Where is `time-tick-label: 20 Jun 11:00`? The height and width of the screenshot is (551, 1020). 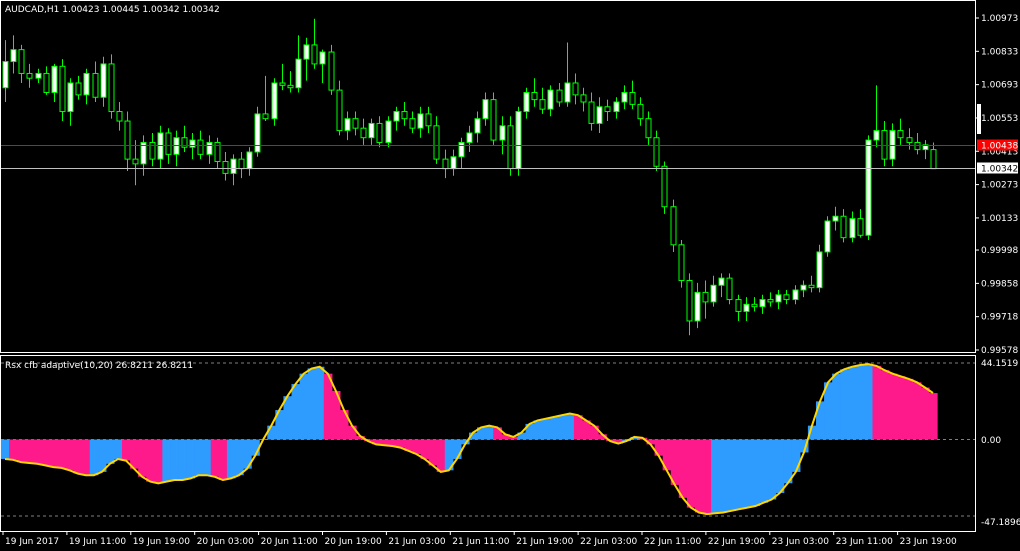
time-tick-label: 20 Jun 11:00 is located at coordinates (289, 542).